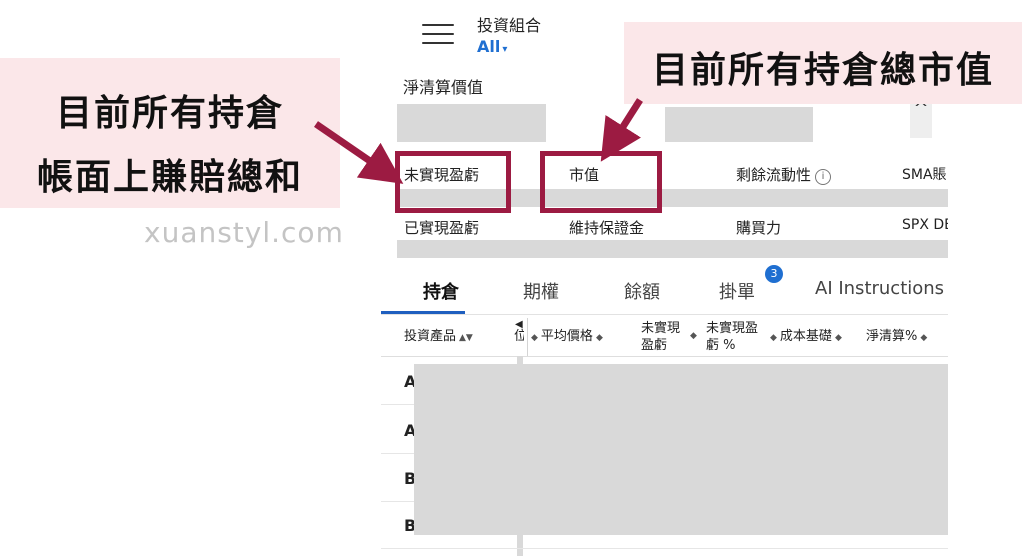 This screenshot has height=556, width=1024. Describe the element at coordinates (442, 228) in the screenshot. I see `realized-pnl-label: 已實現盈虧` at that location.